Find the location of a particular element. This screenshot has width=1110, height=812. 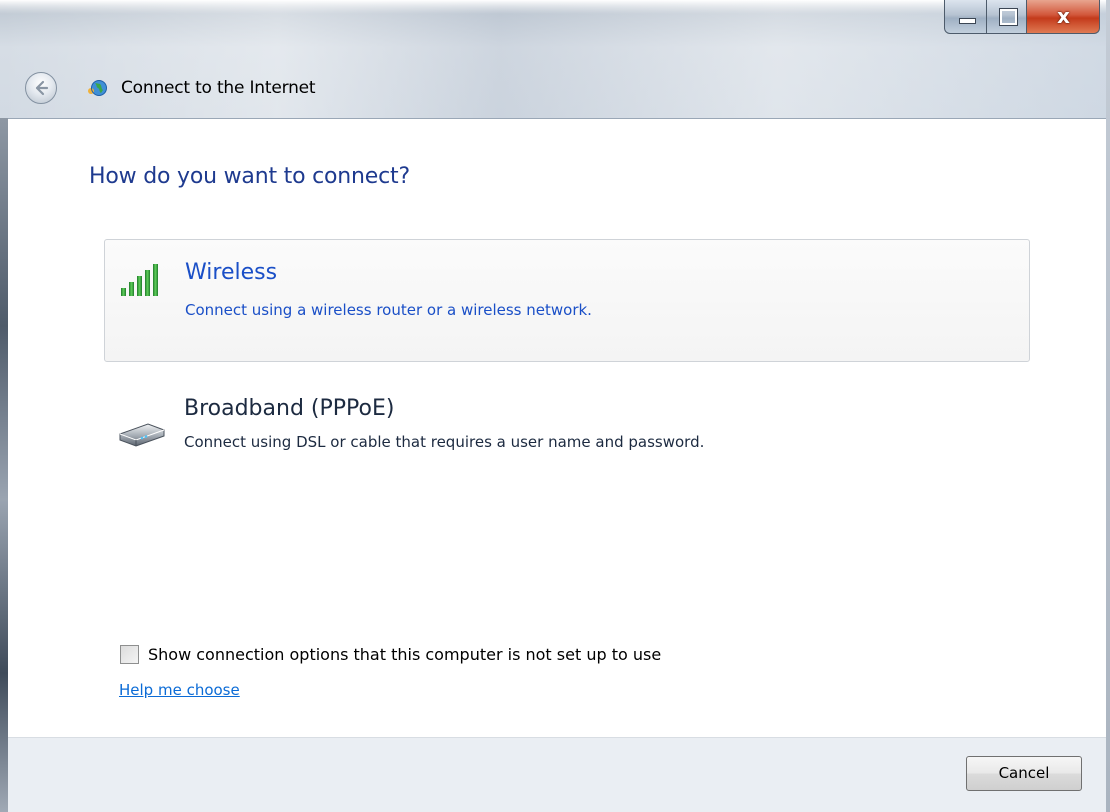

back-button is located at coordinates (41, 88).